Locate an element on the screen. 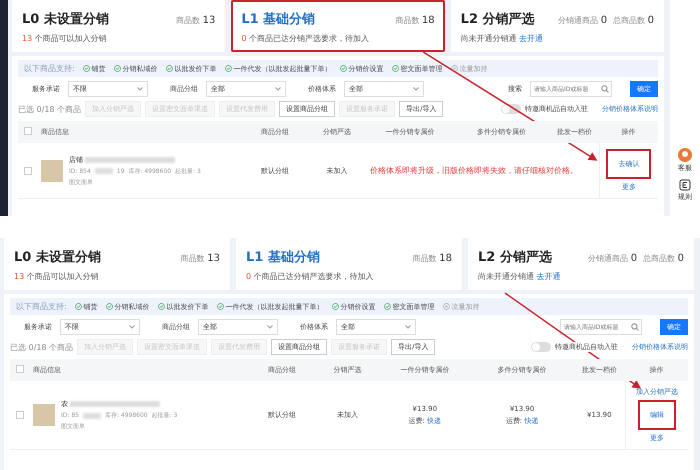 The height and width of the screenshot is (470, 700). price-warning: 价格体系即将升级，旧版价格即将失效，请仔细核对价格。 is located at coordinates (482, 171).